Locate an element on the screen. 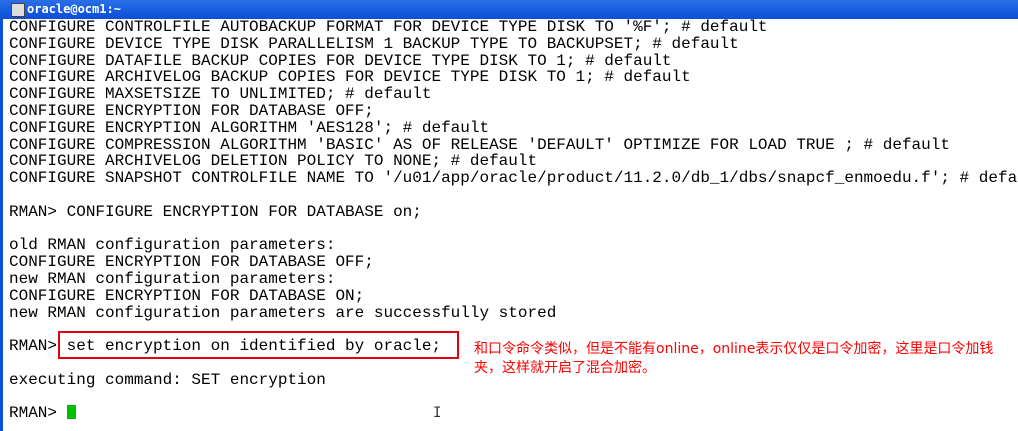 This screenshot has width=1018, height=431. text-cursor is located at coordinates (71, 412).